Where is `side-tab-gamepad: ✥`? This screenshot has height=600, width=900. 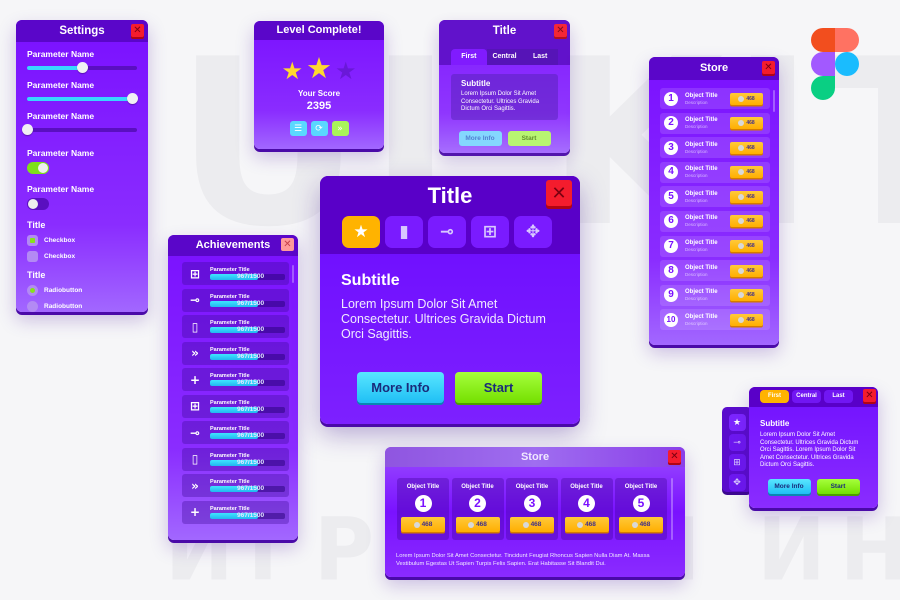
side-tab-gamepad: ✥ is located at coordinates (737, 482).